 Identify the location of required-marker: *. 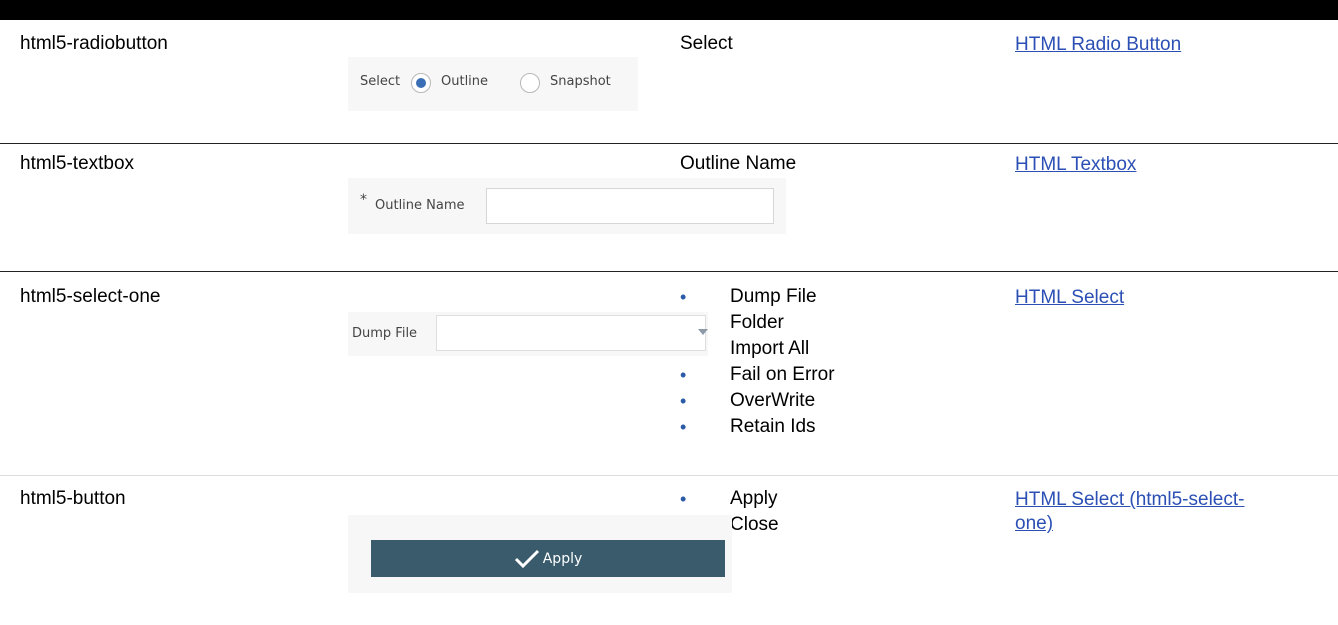
(363, 200).